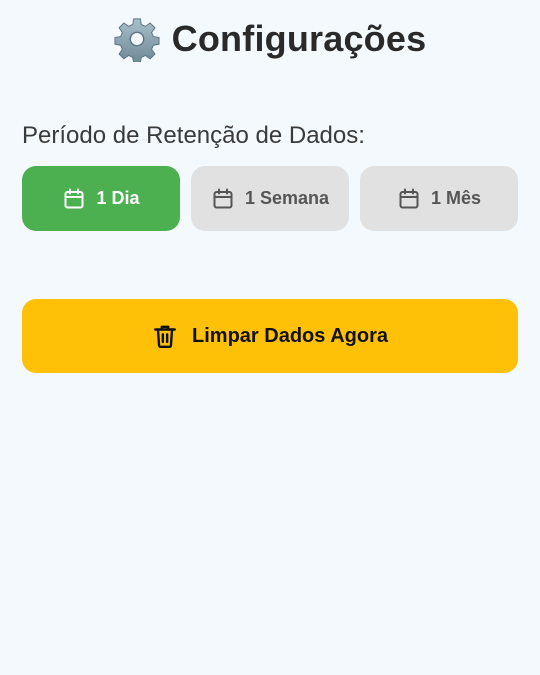 The height and width of the screenshot is (675, 540). What do you see at coordinates (165, 337) in the screenshot?
I see `trash-icon` at bounding box center [165, 337].